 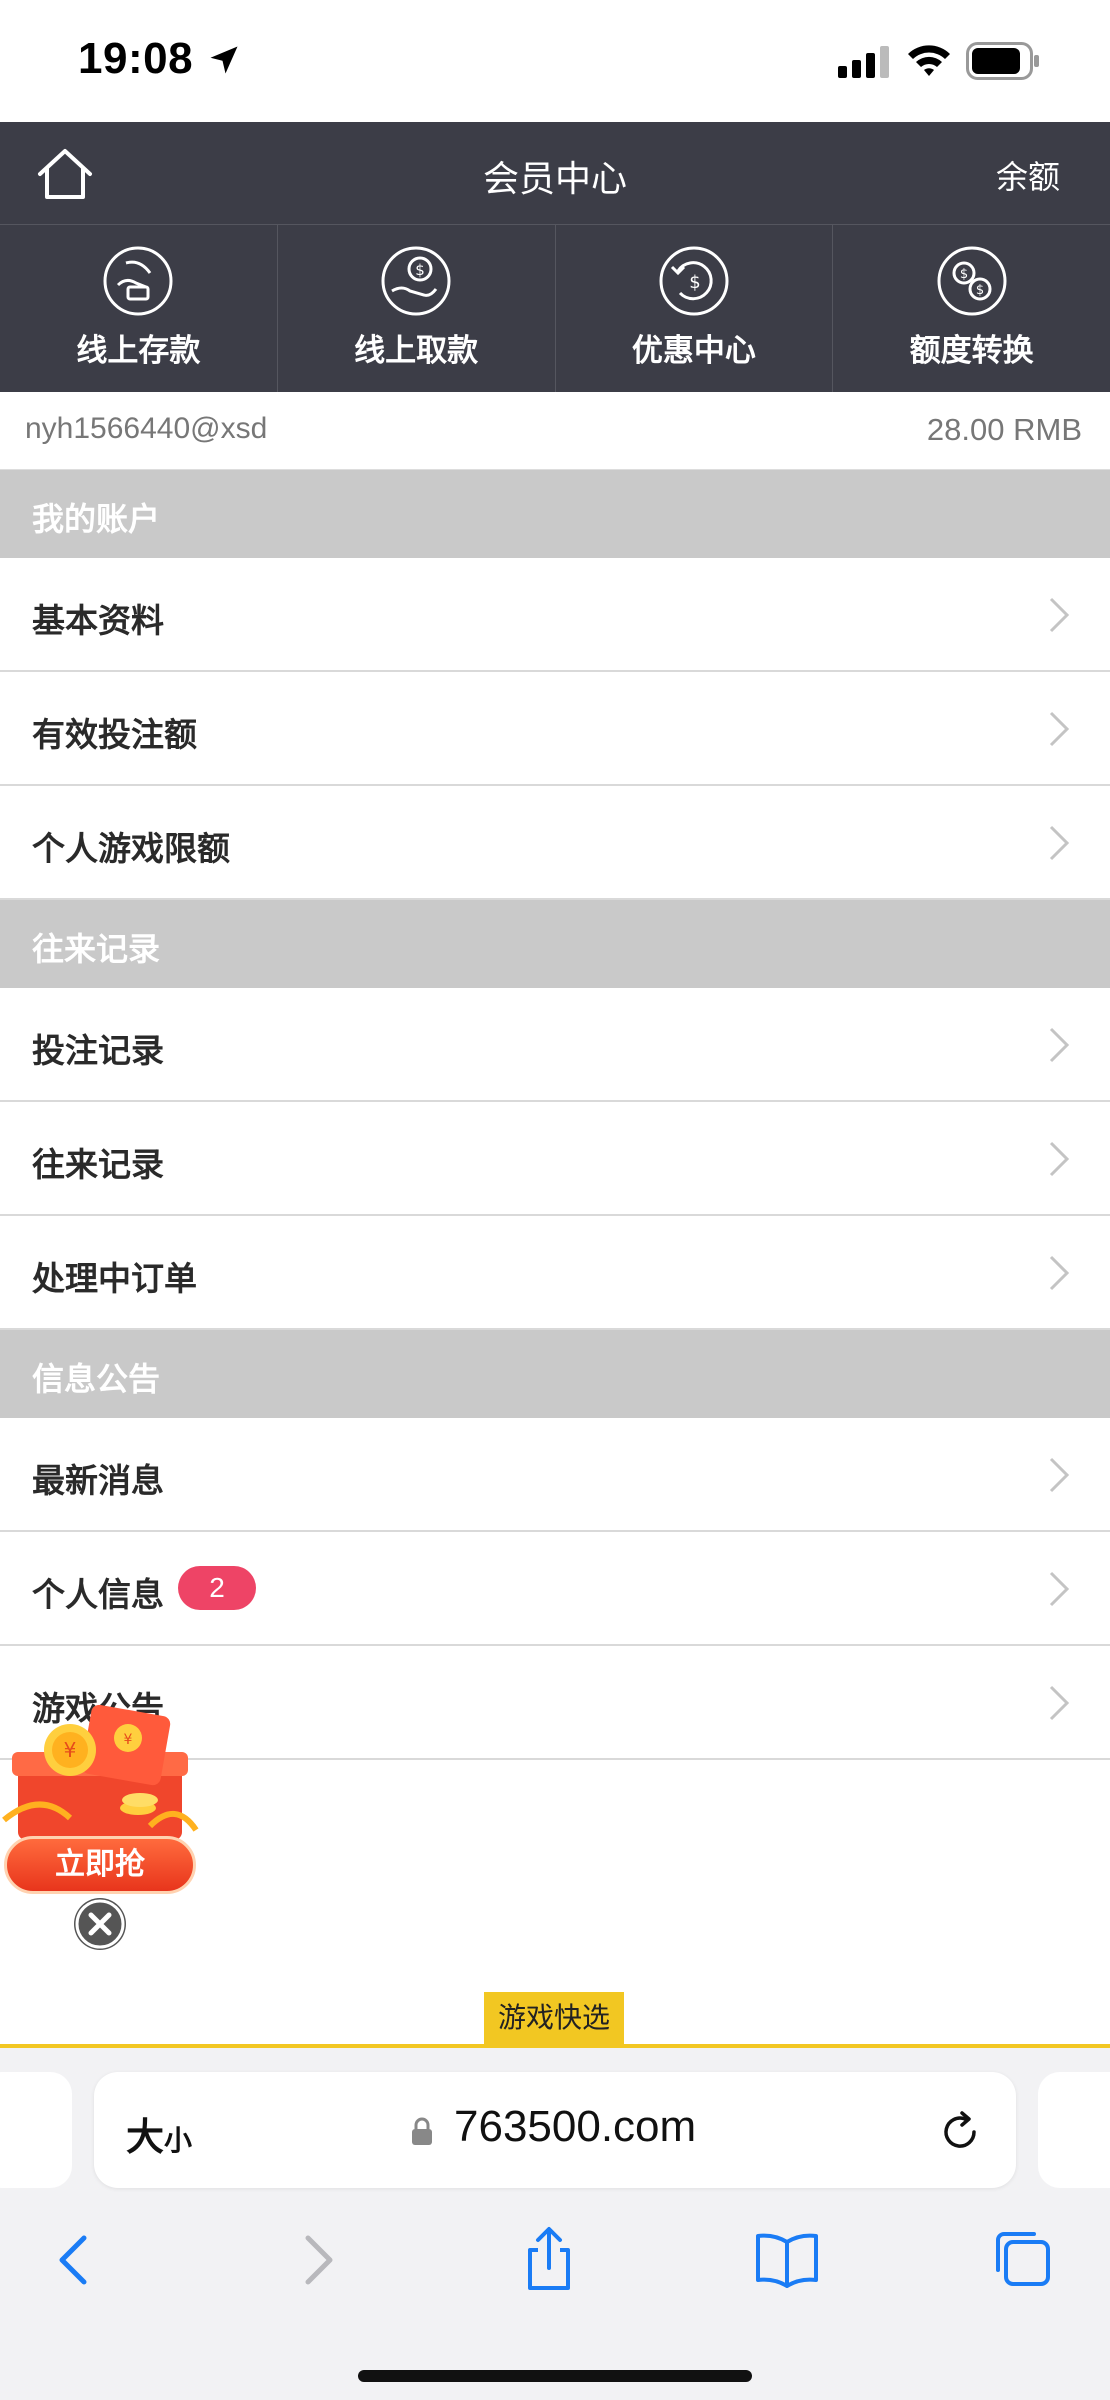 What do you see at coordinates (114, 1278) in the screenshot?
I see `menu-item-label: 处理中订单` at bounding box center [114, 1278].